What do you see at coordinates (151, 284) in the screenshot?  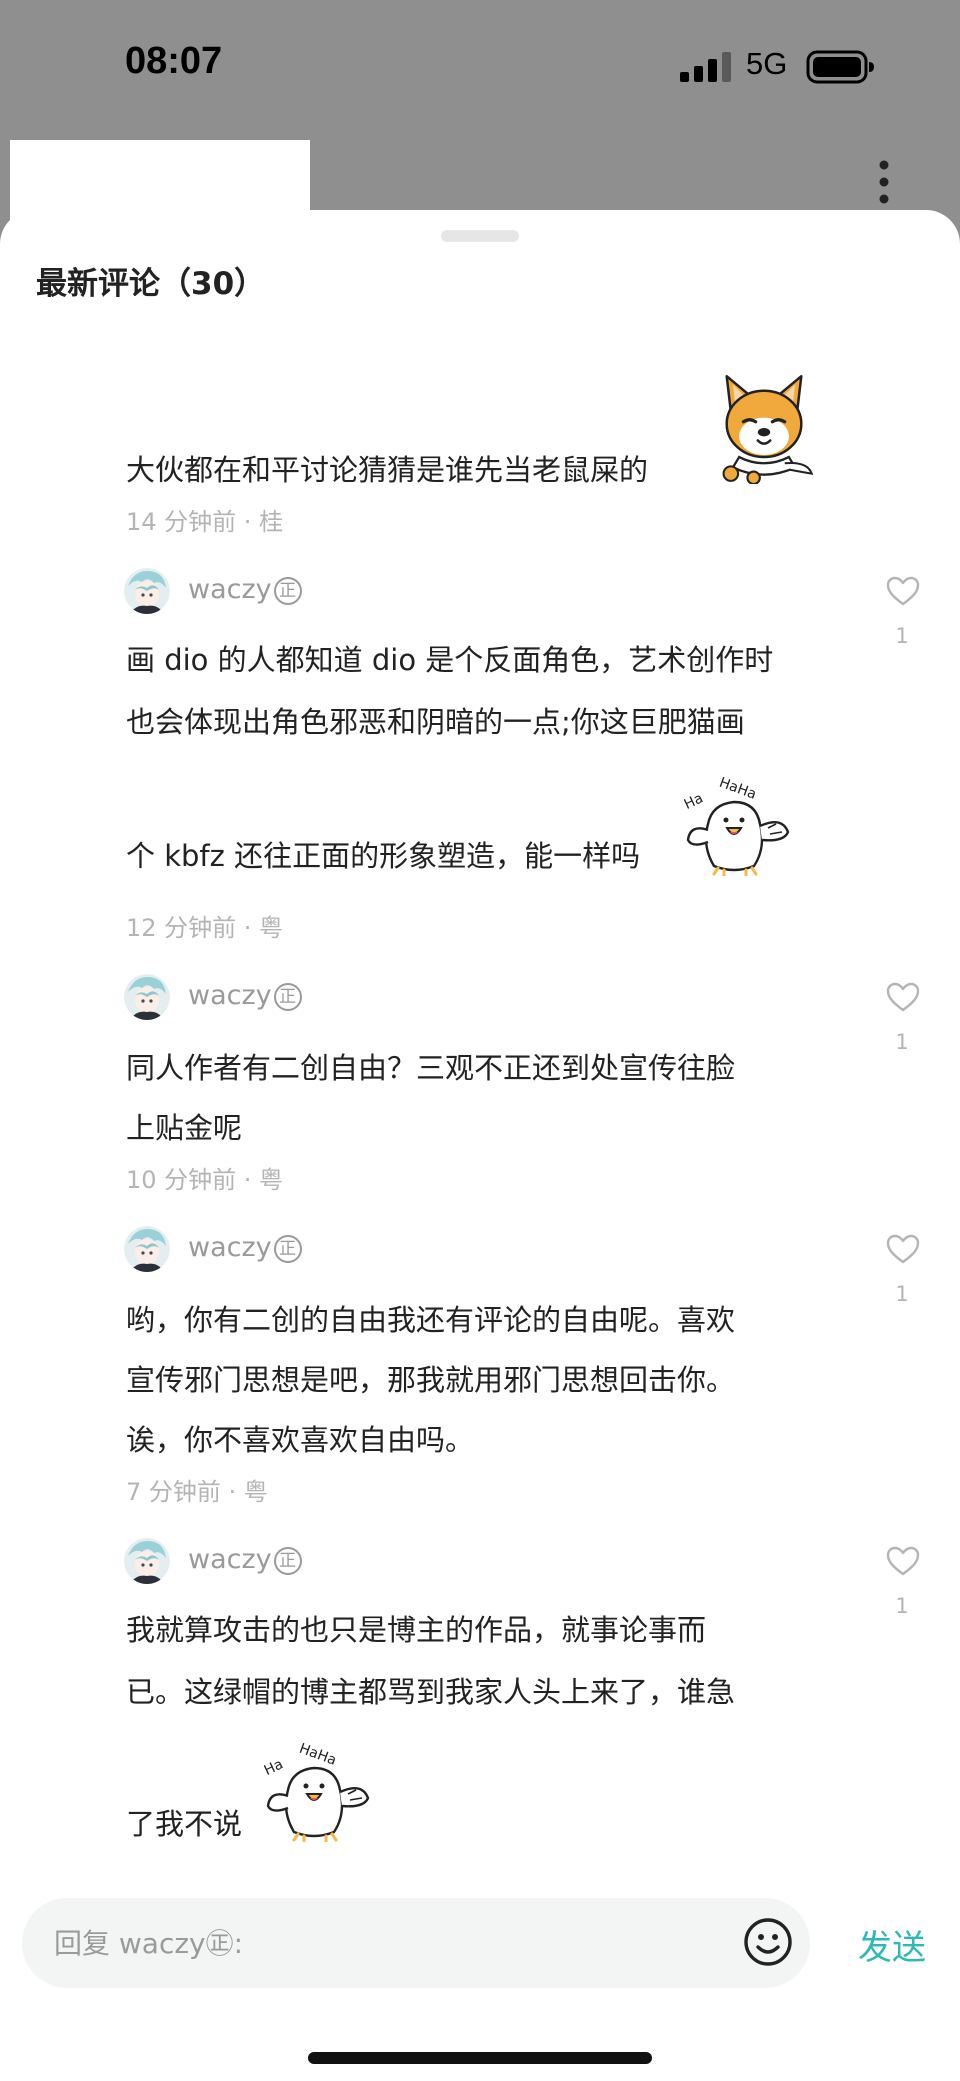 I see `comments-title: 最新评论（30）` at bounding box center [151, 284].